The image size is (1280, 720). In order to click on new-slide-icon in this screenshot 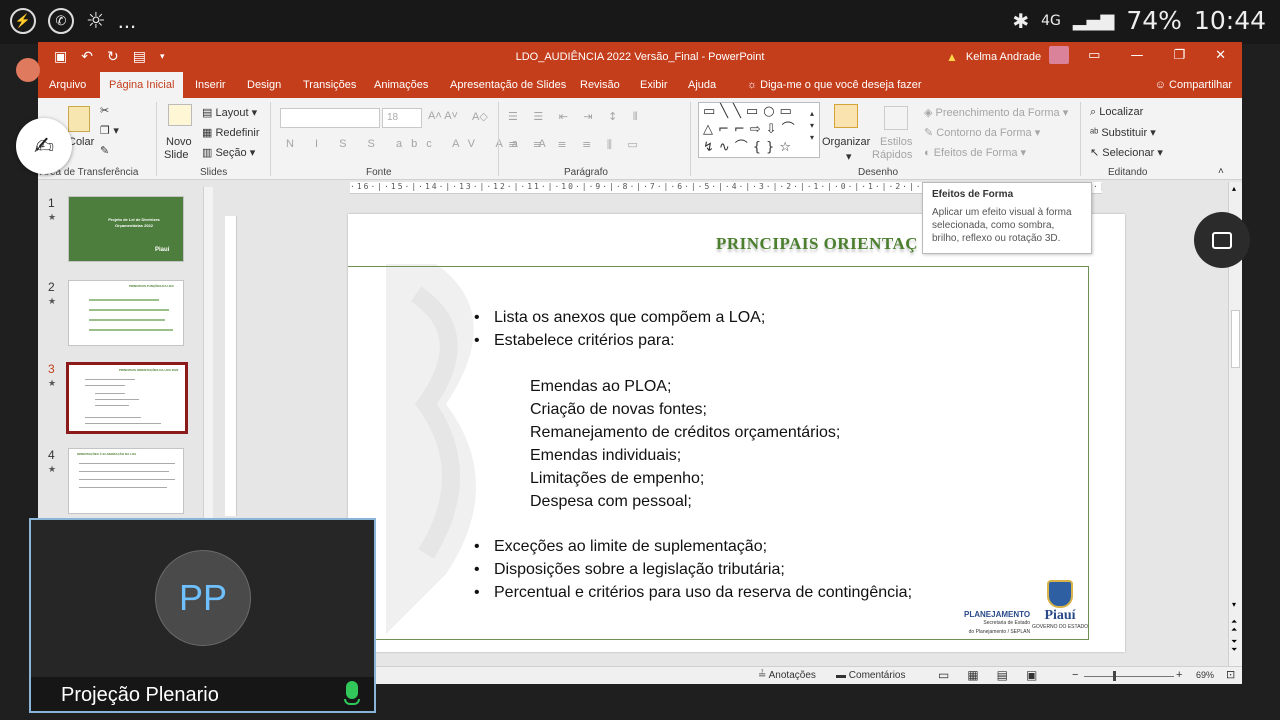, I will do `click(180, 115)`.